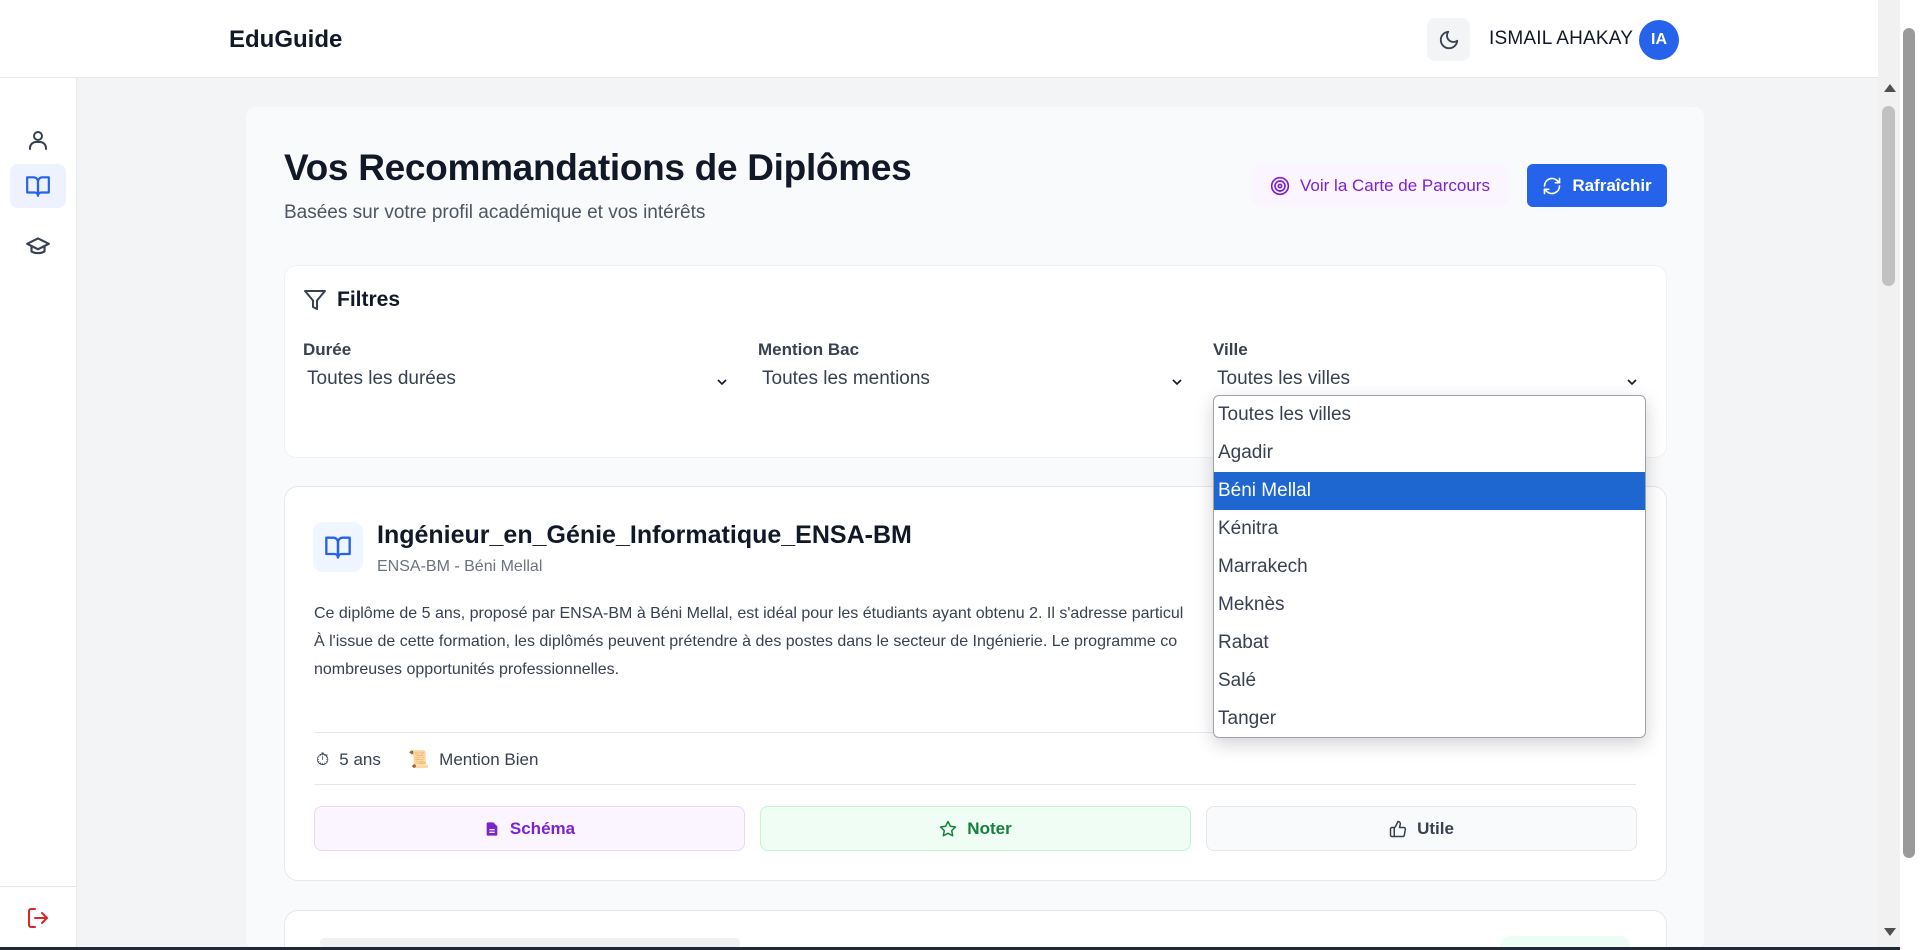 This screenshot has height=950, width=1920. What do you see at coordinates (1395, 185) in the screenshot?
I see `view-path-map-label: Voir la Carte de Parcours` at bounding box center [1395, 185].